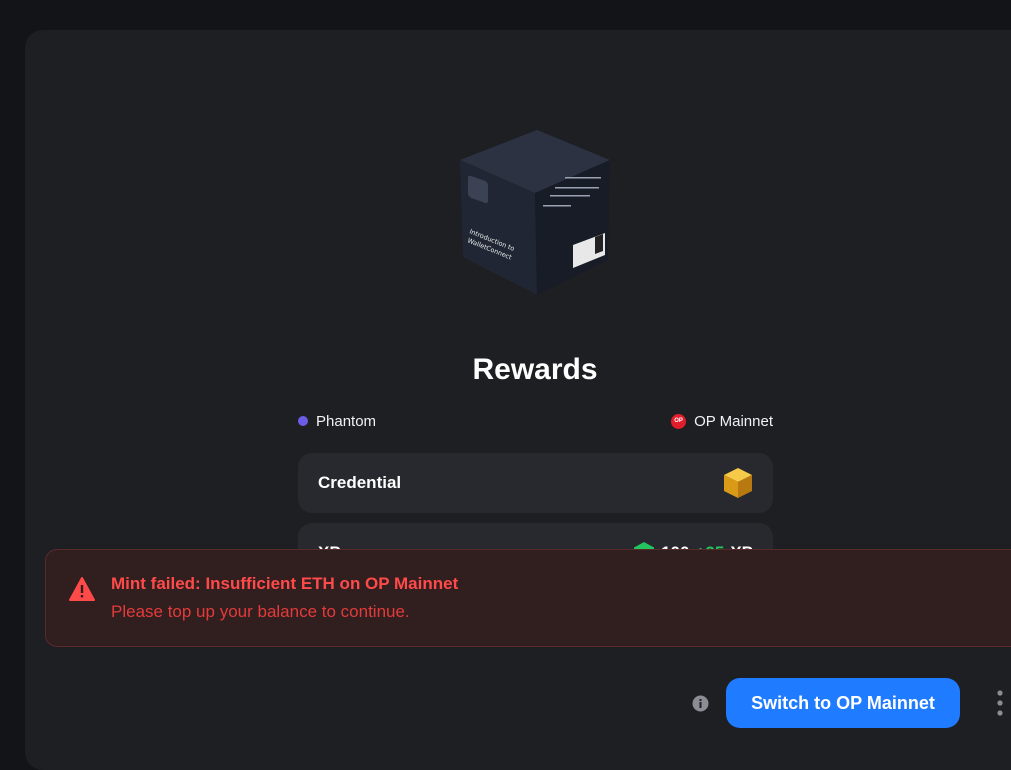  What do you see at coordinates (1000, 703) in the screenshot?
I see `more-vertical-icon` at bounding box center [1000, 703].